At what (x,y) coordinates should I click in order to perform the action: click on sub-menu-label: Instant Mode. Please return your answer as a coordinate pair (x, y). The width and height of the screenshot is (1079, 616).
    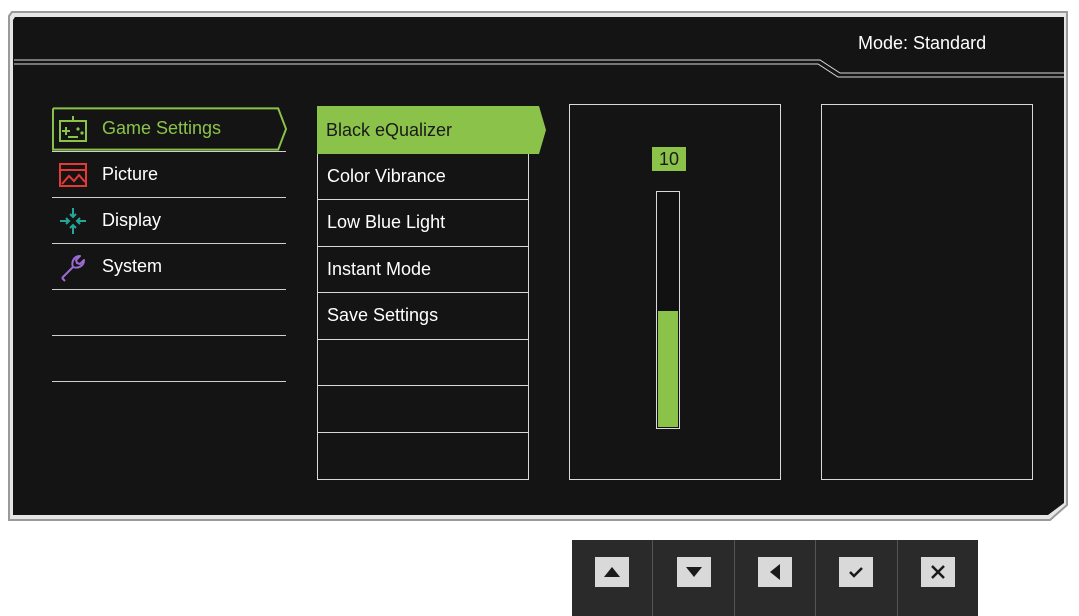
    Looking at the image, I should click on (379, 268).